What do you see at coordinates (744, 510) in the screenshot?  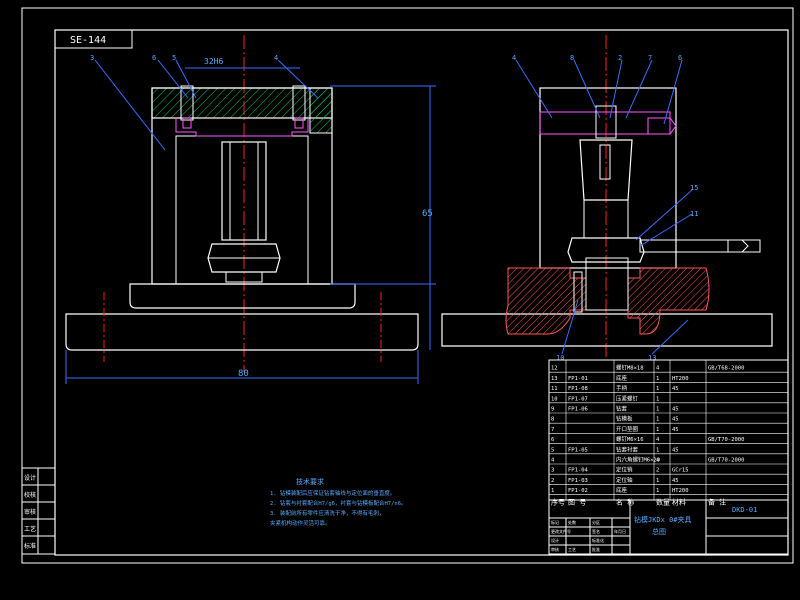 I see `drawing-number: DKD-01` at bounding box center [744, 510].